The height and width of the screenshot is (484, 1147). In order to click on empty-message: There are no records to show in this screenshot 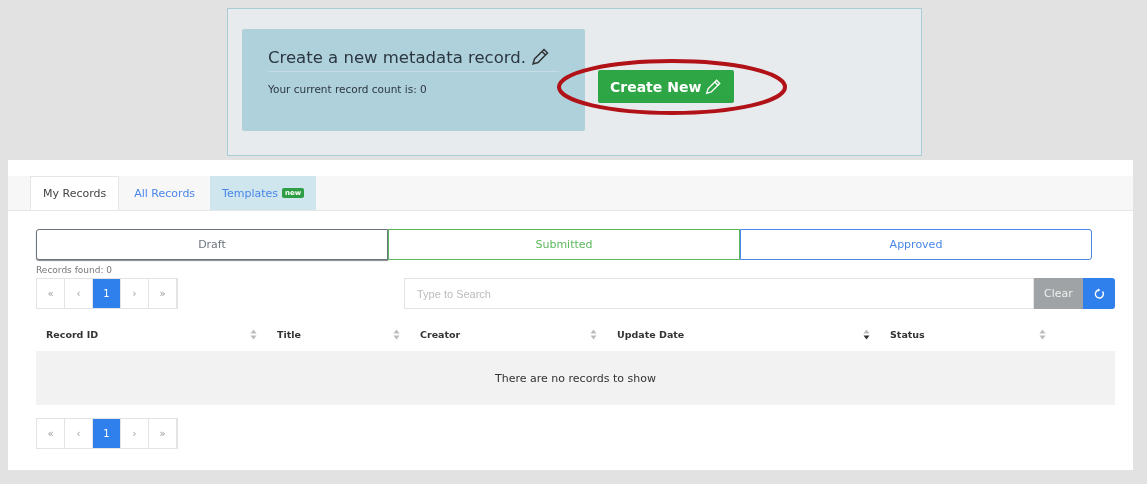, I will do `click(575, 378)`.